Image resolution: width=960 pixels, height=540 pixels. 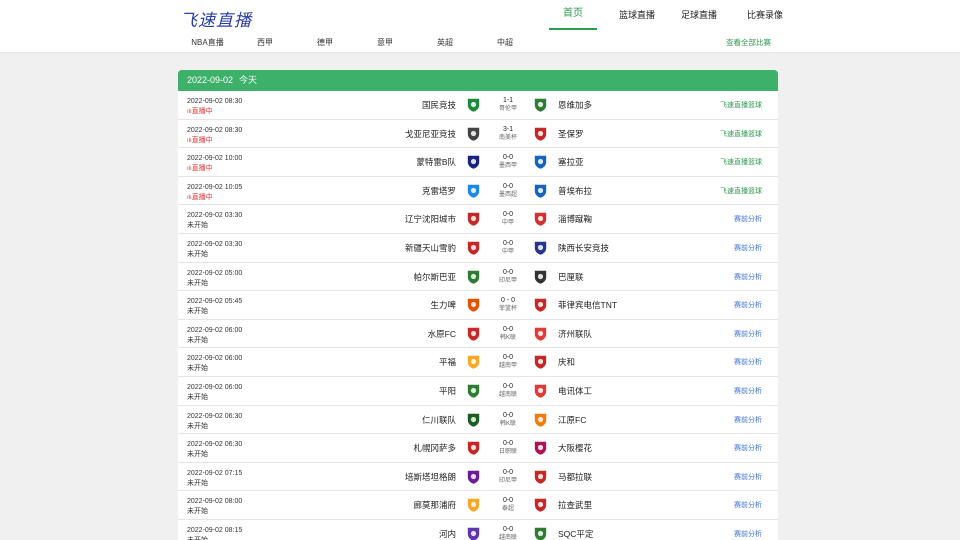 What do you see at coordinates (478, 362) in the screenshot?
I see `match-row: 2022-09-02 06:00 未开始 平福 0-0 越南甲 庆和 赛前分析` at bounding box center [478, 362].